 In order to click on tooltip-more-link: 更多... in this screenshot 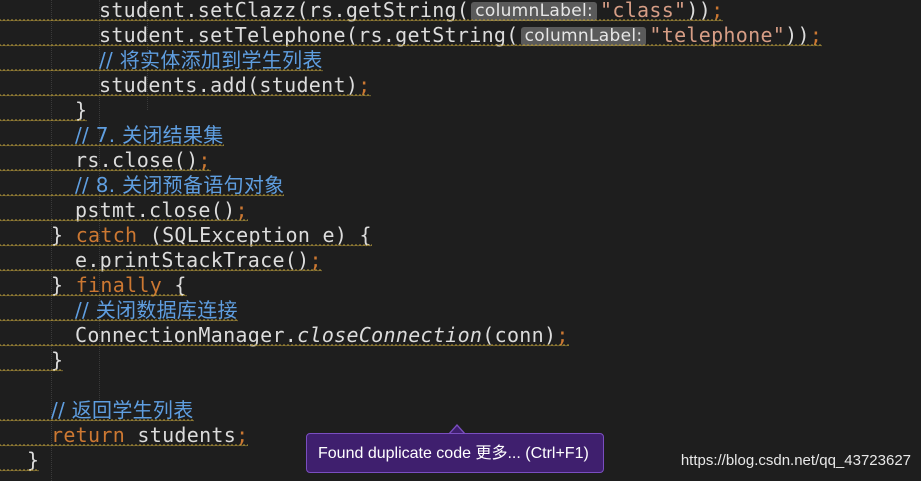, I will do `click(497, 453)`.